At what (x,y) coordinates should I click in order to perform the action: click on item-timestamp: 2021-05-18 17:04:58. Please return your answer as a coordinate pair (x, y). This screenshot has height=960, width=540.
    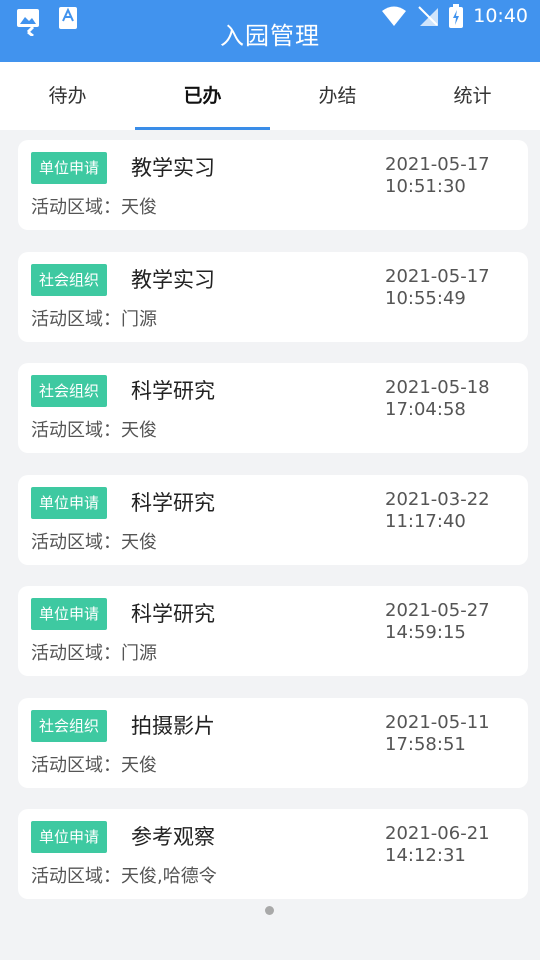
    Looking at the image, I should click on (442, 399).